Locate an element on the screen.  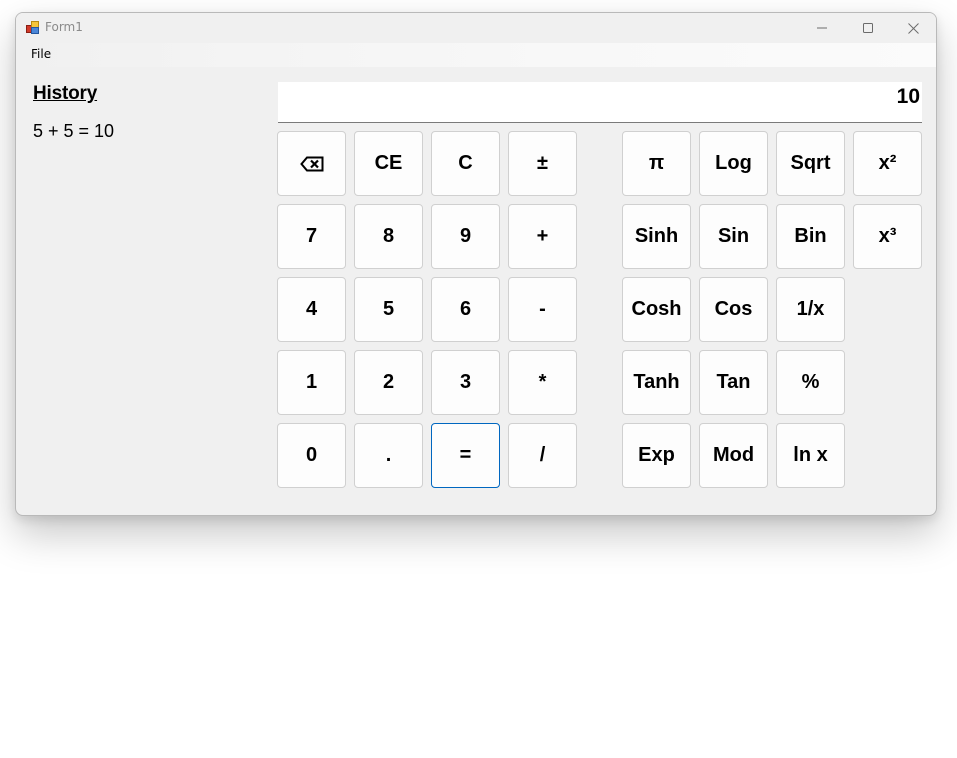
digit-8-button: 8 is located at coordinates (388, 236).